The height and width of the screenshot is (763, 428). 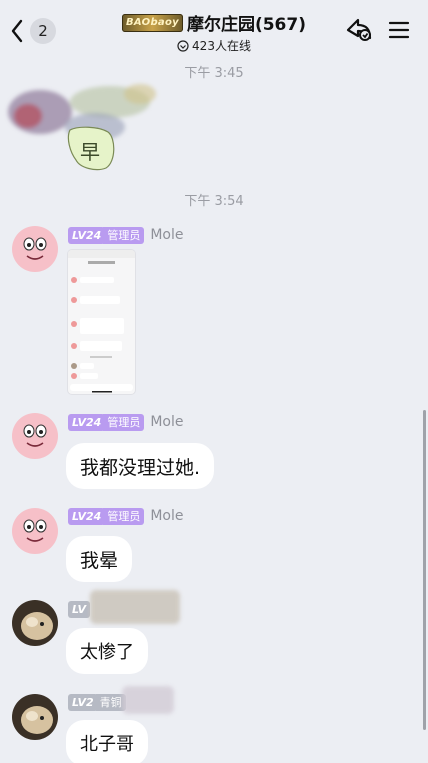 I want to click on message-bubble: 北子哥, so click(x=107, y=741).